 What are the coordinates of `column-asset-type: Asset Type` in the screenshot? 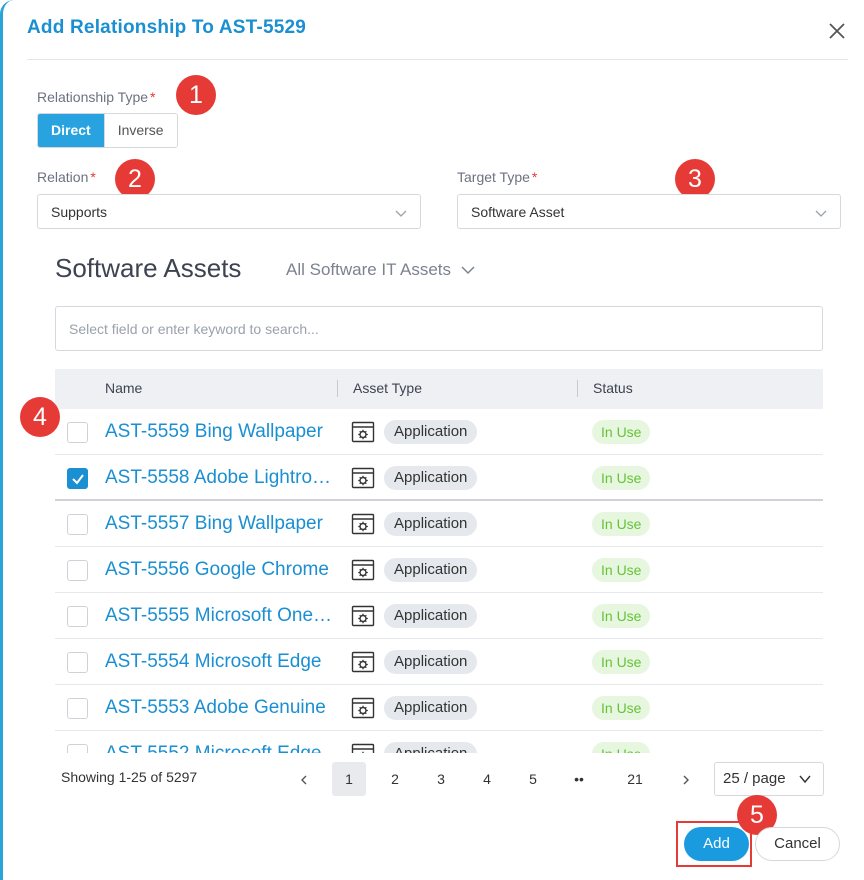 It's located at (387, 388).